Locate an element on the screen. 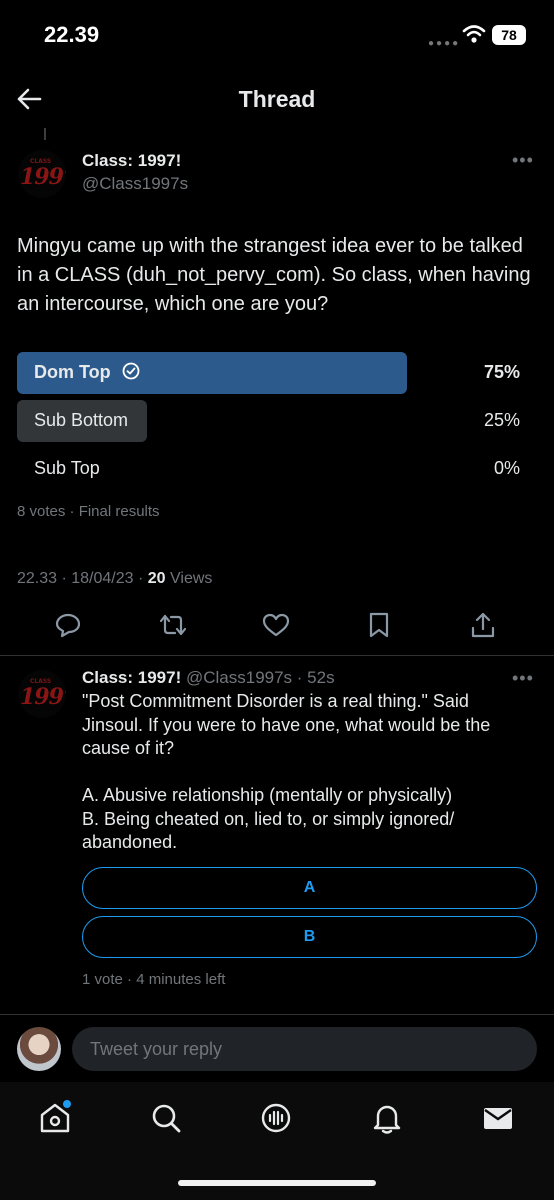 The width and height of the screenshot is (554, 1200). views-count: 20 is located at coordinates (157, 578).